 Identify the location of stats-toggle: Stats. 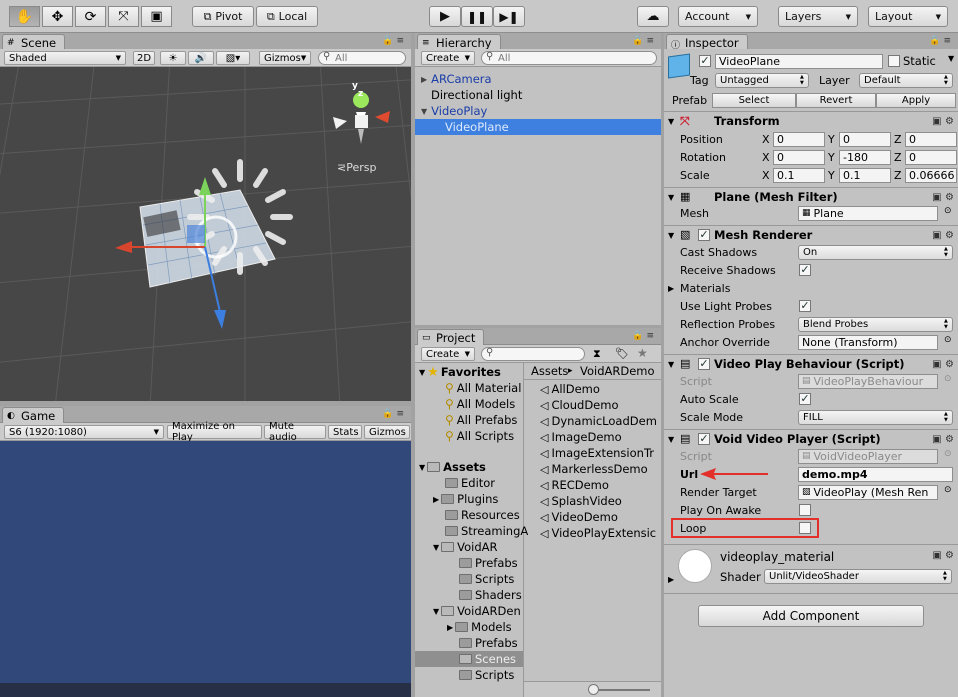
(345, 432).